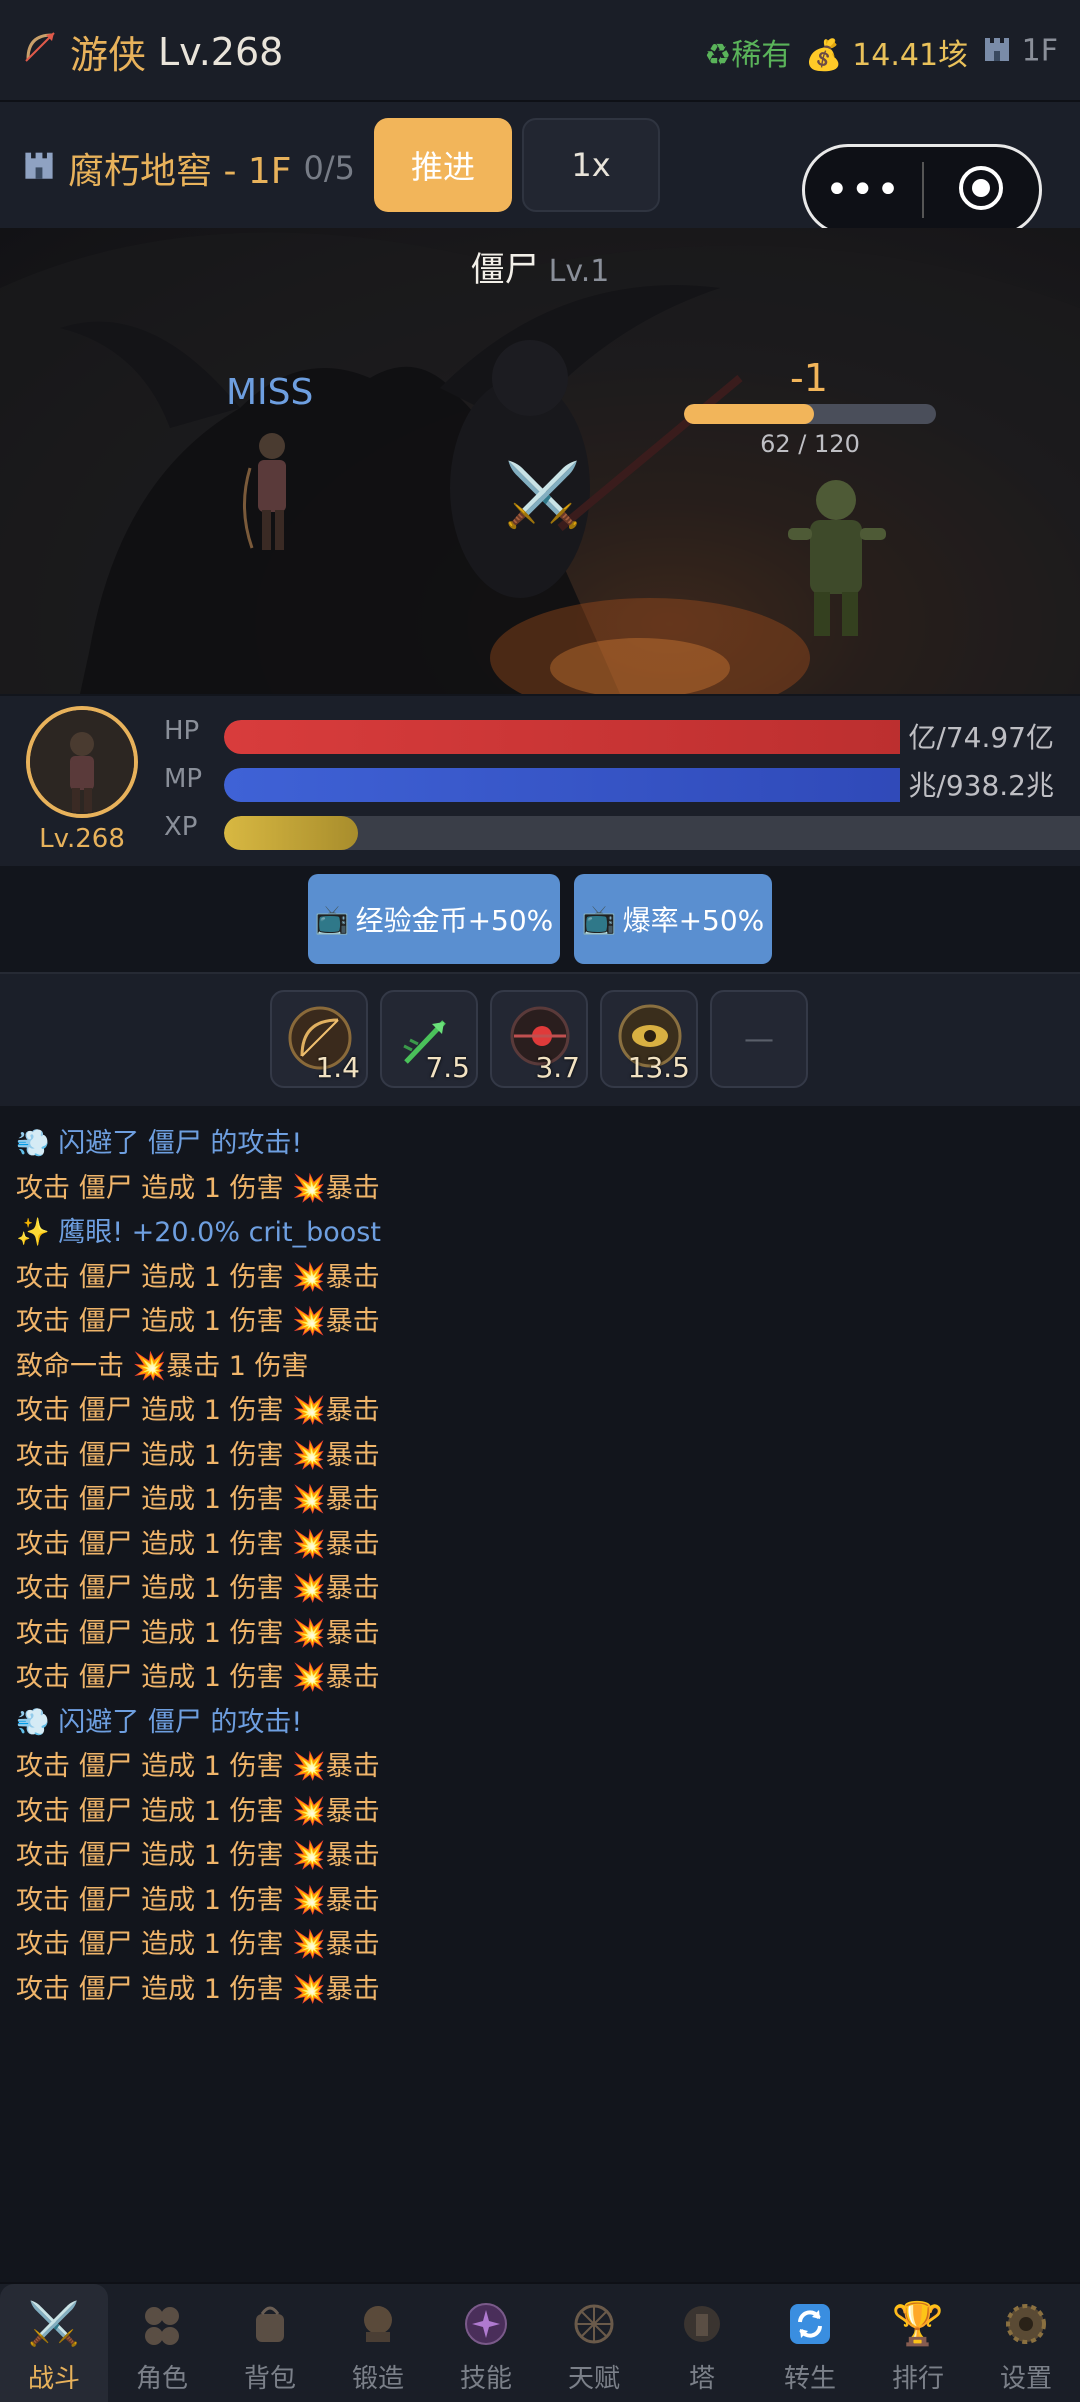 The image size is (1080, 2402). I want to click on nav-bag: 背包, so click(270, 2343).